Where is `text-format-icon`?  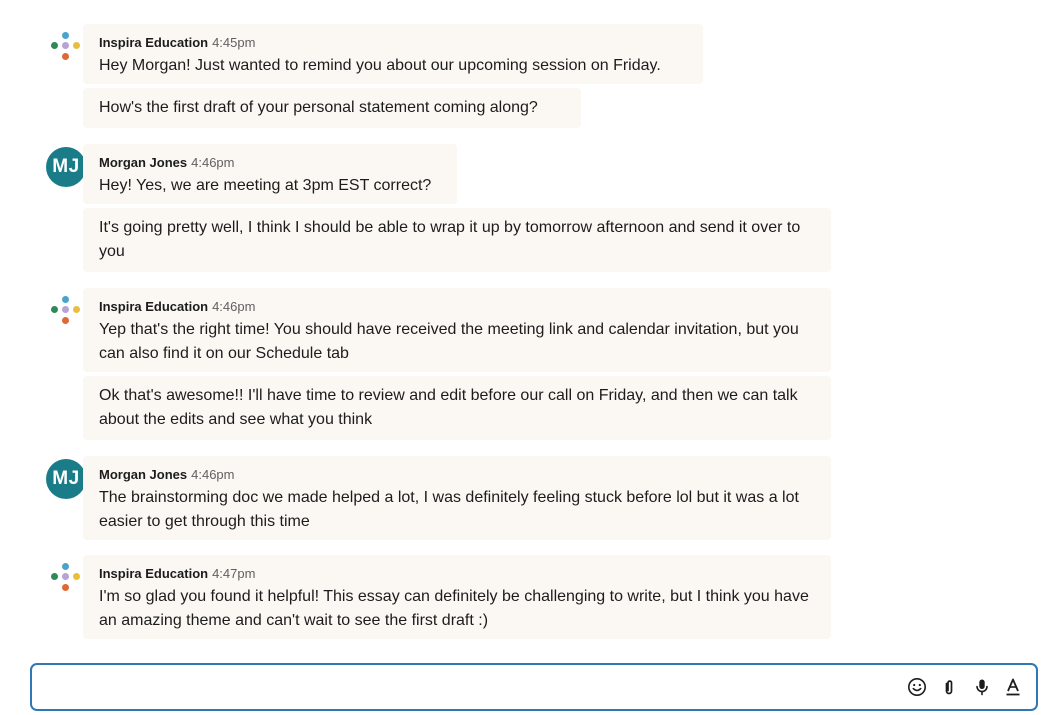
text-format-icon is located at coordinates (1013, 687).